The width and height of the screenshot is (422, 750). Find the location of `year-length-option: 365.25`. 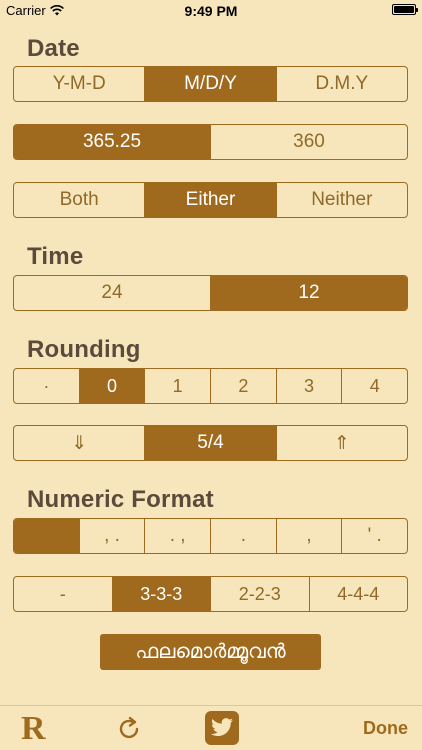

year-length-option: 365.25 is located at coordinates (112, 142).